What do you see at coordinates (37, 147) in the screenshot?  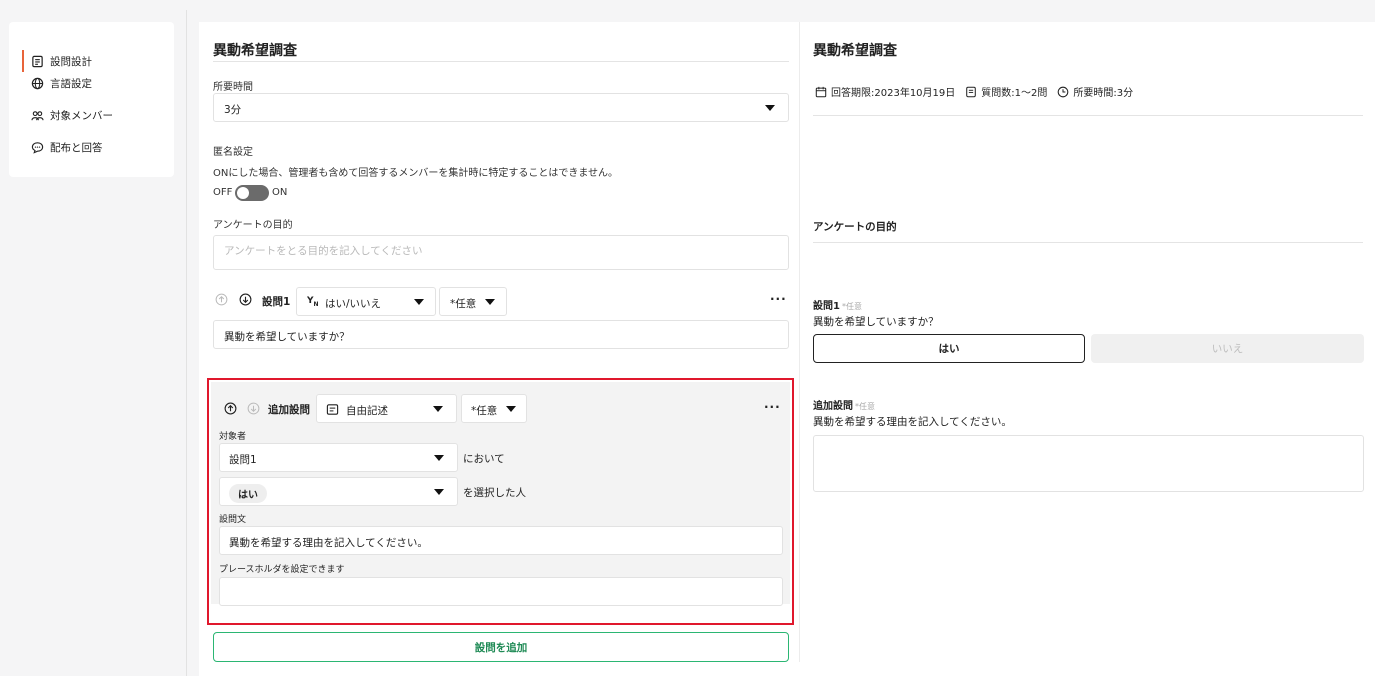 I see `chat-icon` at bounding box center [37, 147].